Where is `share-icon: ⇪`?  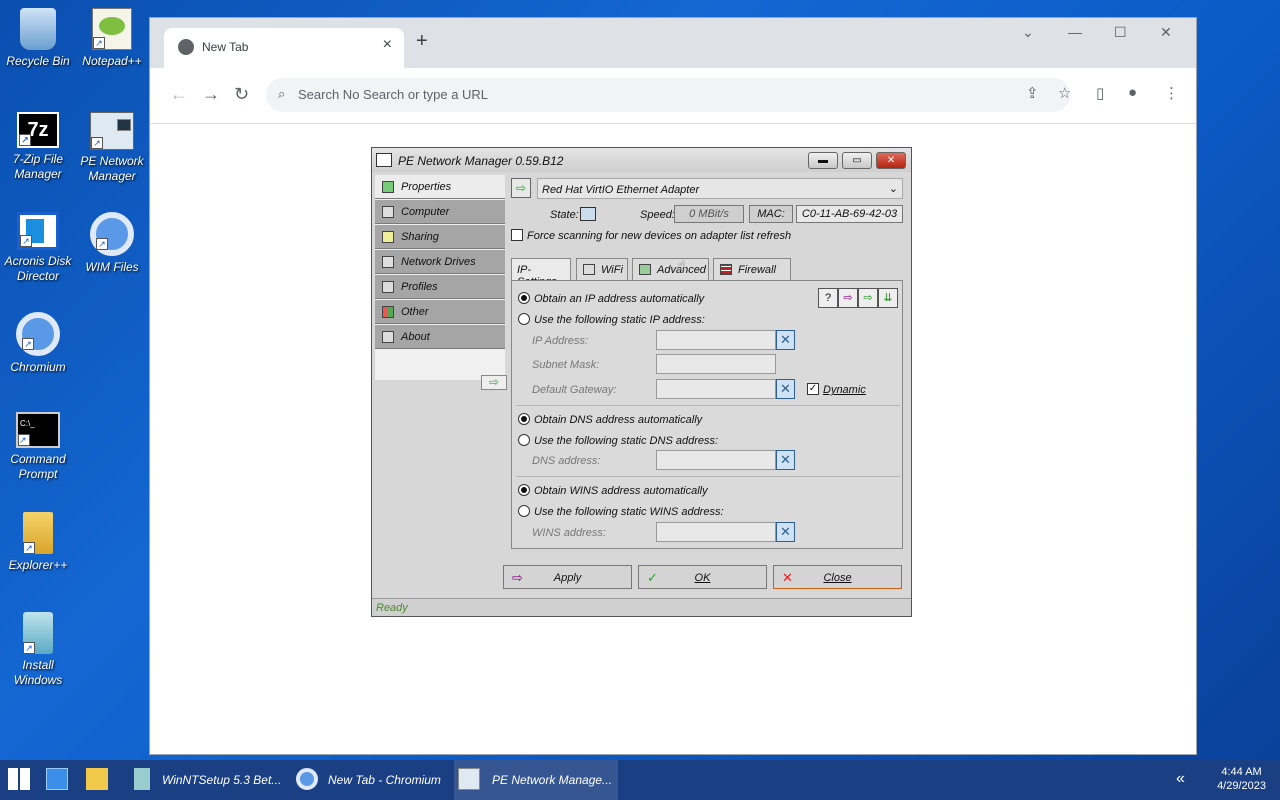
share-icon: ⇪ is located at coordinates (1032, 93).